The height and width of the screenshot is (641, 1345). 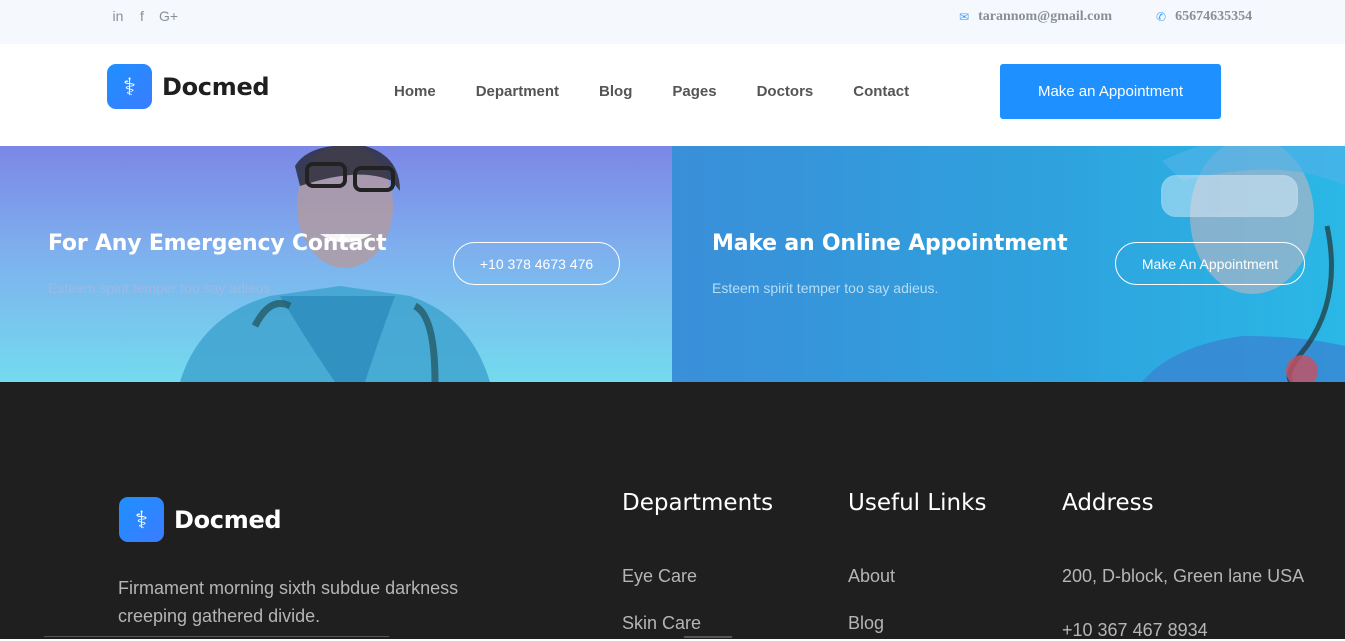 What do you see at coordinates (698, 503) in the screenshot?
I see `departments-heading: Departments` at bounding box center [698, 503].